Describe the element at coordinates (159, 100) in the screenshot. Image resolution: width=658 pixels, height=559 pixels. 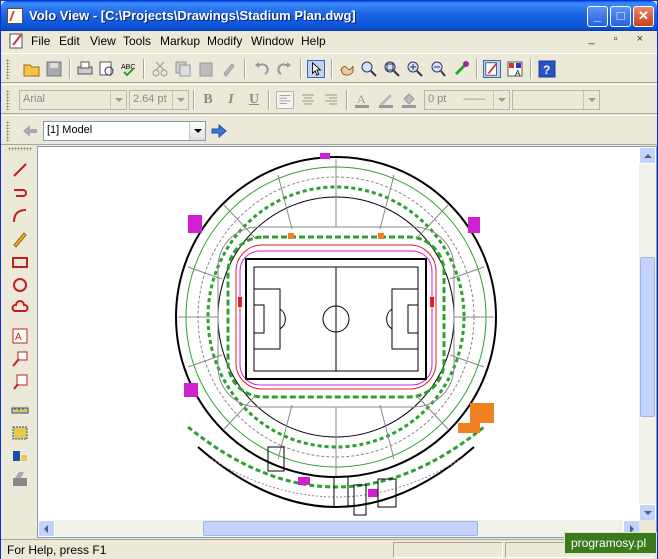
I see `font-size-select: 2.64 pt` at that location.